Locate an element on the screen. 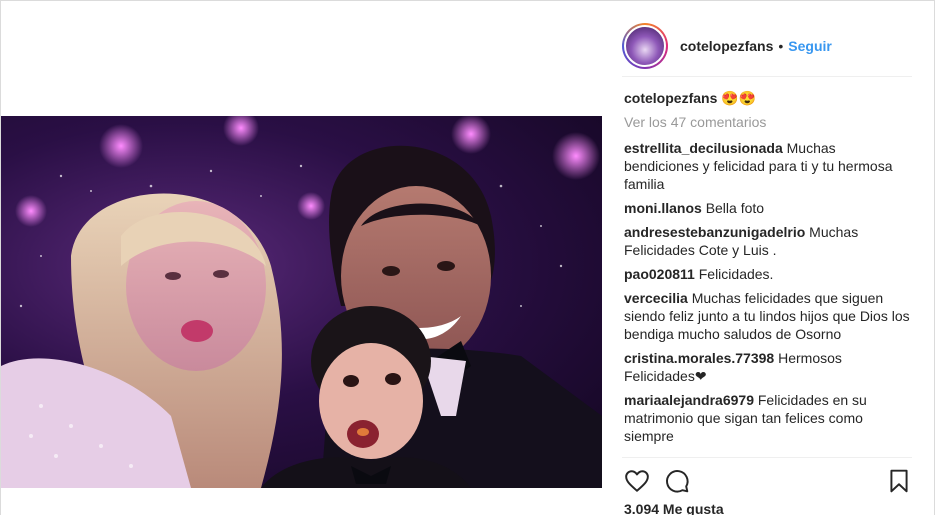 This screenshot has height=515, width=935. comment-item: moni.llanos Bella foto is located at coordinates (768, 208).